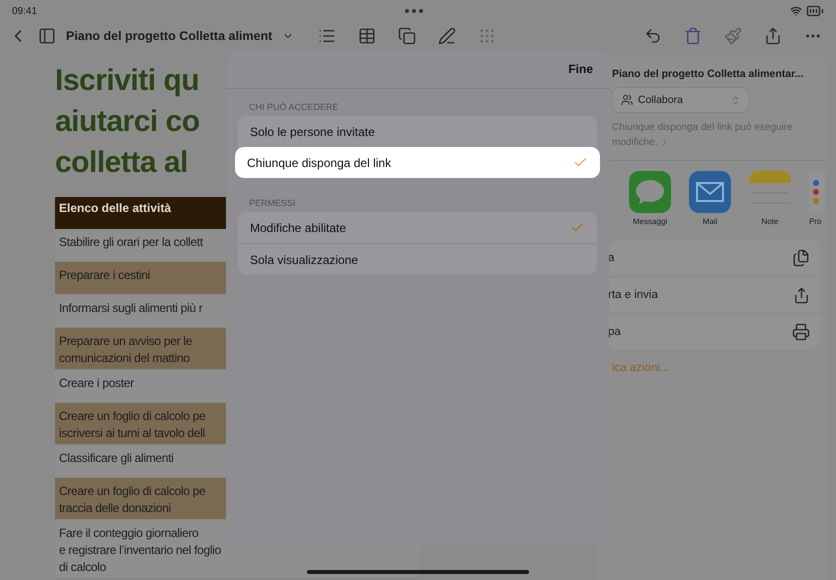 The width and height of the screenshot is (836, 580). I want to click on people-icon, so click(627, 100).